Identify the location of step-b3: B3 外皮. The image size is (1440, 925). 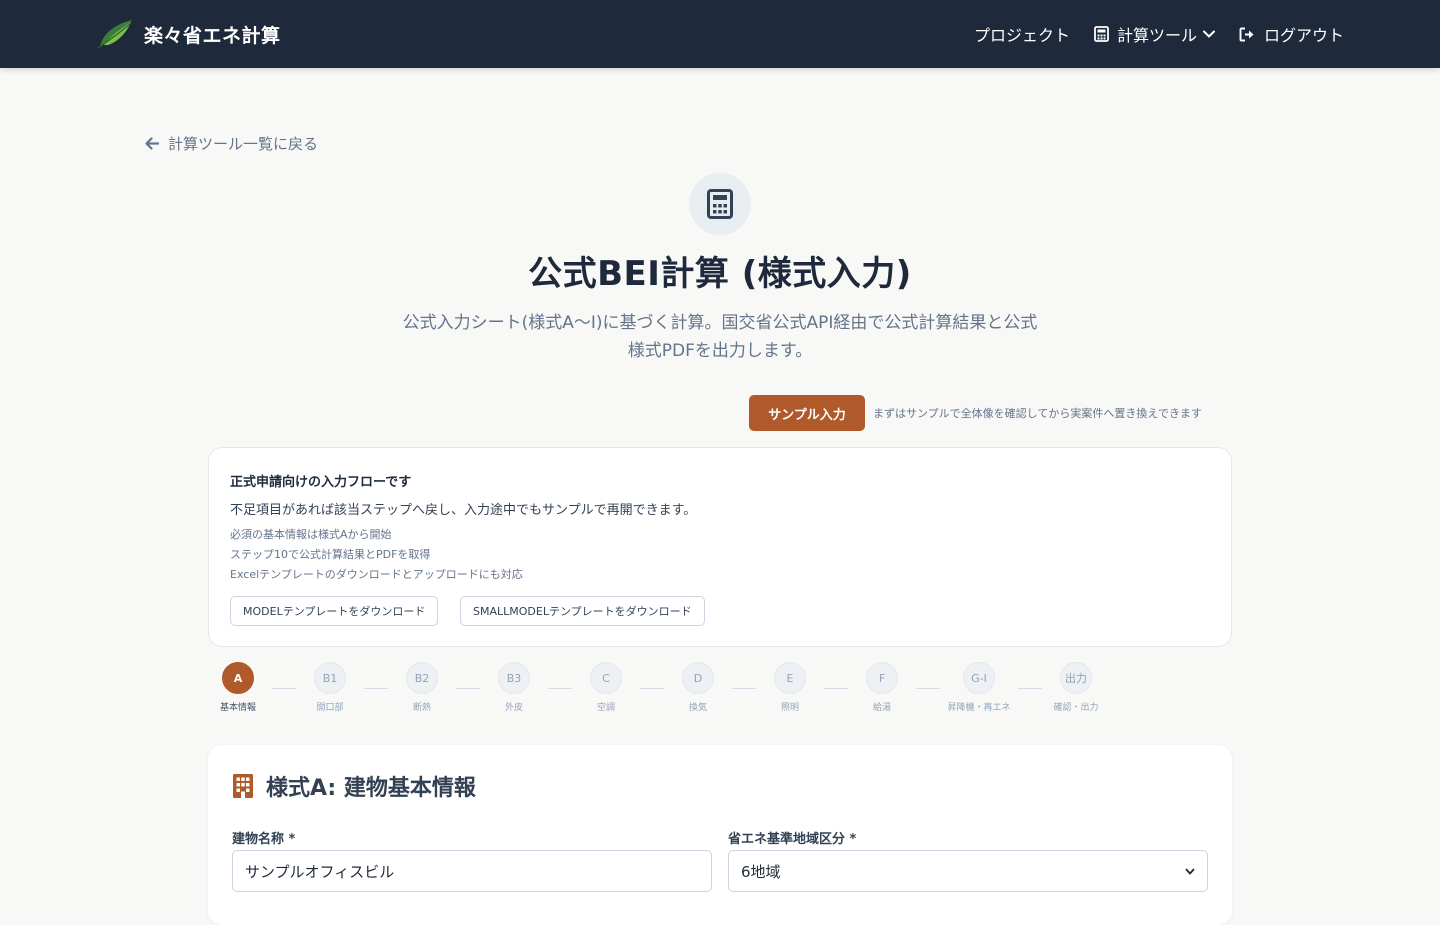
(514, 687).